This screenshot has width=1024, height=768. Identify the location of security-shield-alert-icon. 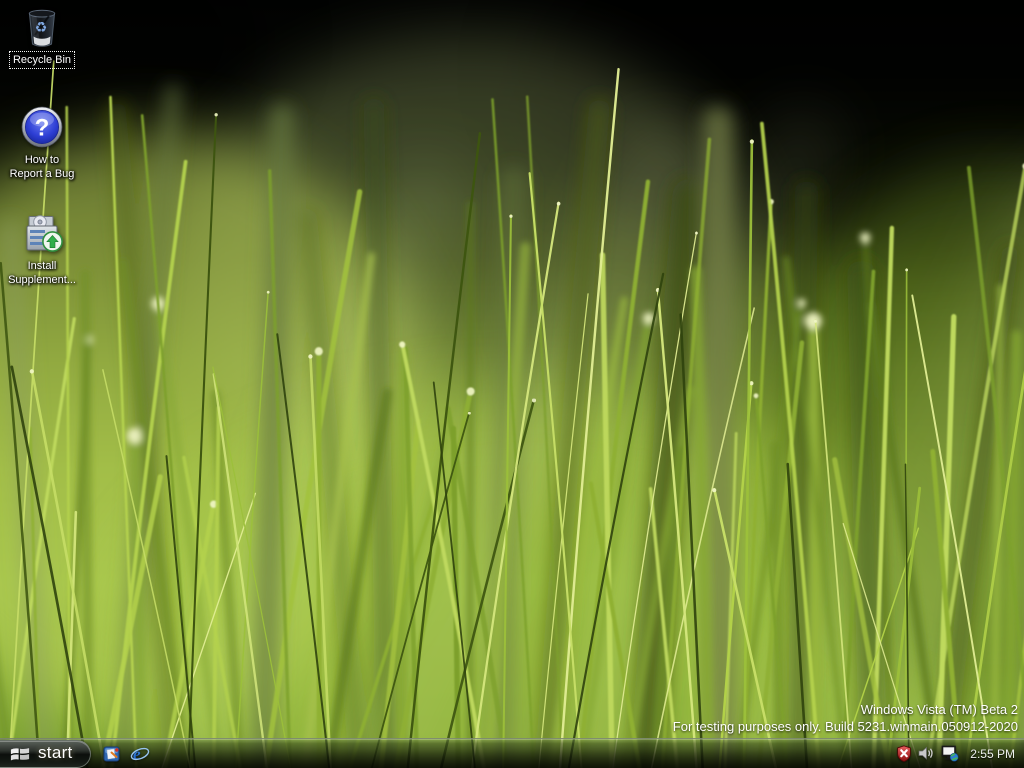
(904, 753).